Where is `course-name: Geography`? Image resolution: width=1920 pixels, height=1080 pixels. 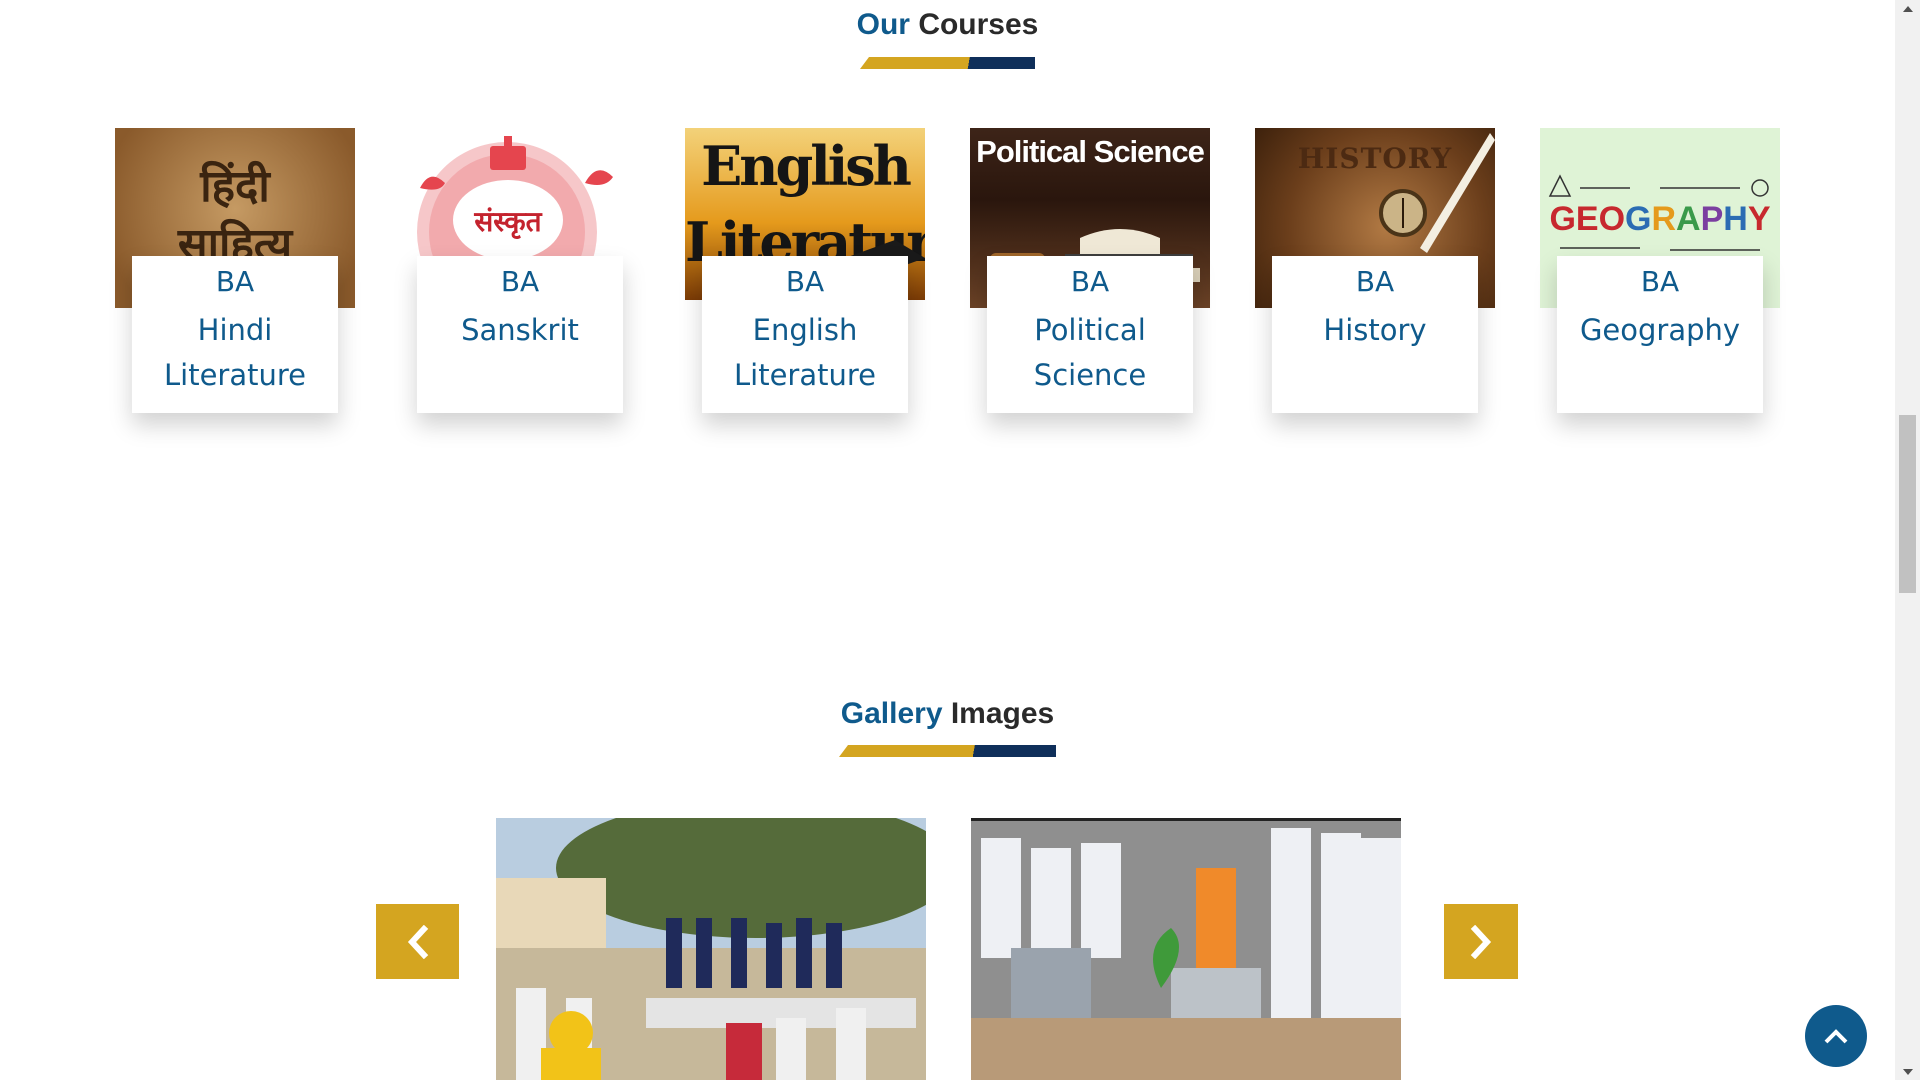
course-name: Geography is located at coordinates (1660, 330).